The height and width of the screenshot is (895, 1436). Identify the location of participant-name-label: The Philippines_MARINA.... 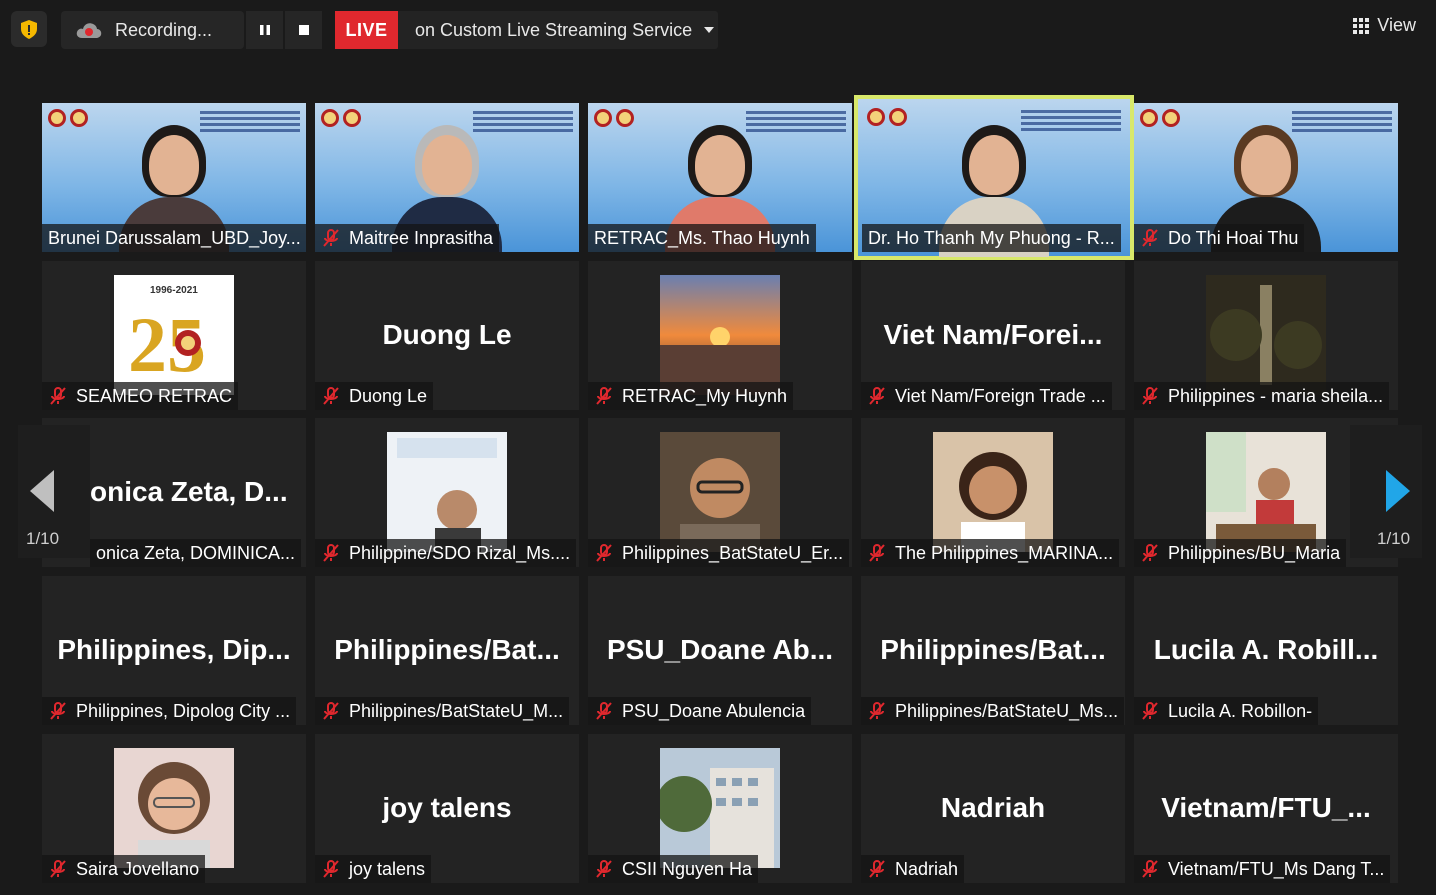
(990, 553).